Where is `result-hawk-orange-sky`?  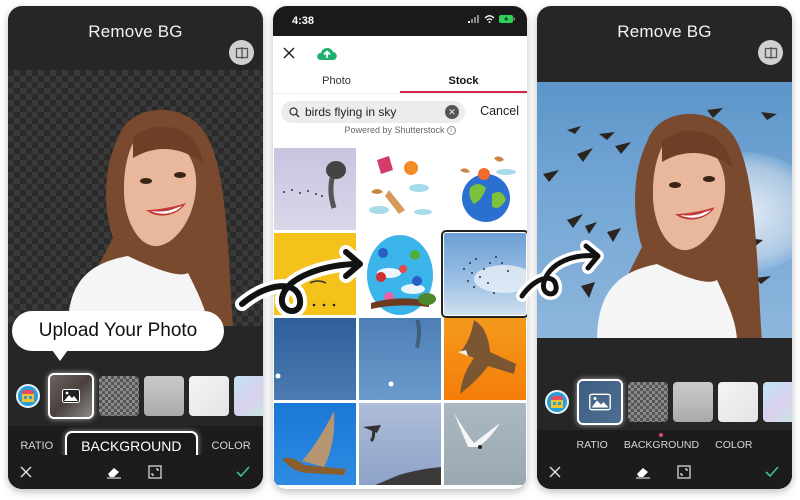
result-hawk-orange-sky is located at coordinates (485, 359).